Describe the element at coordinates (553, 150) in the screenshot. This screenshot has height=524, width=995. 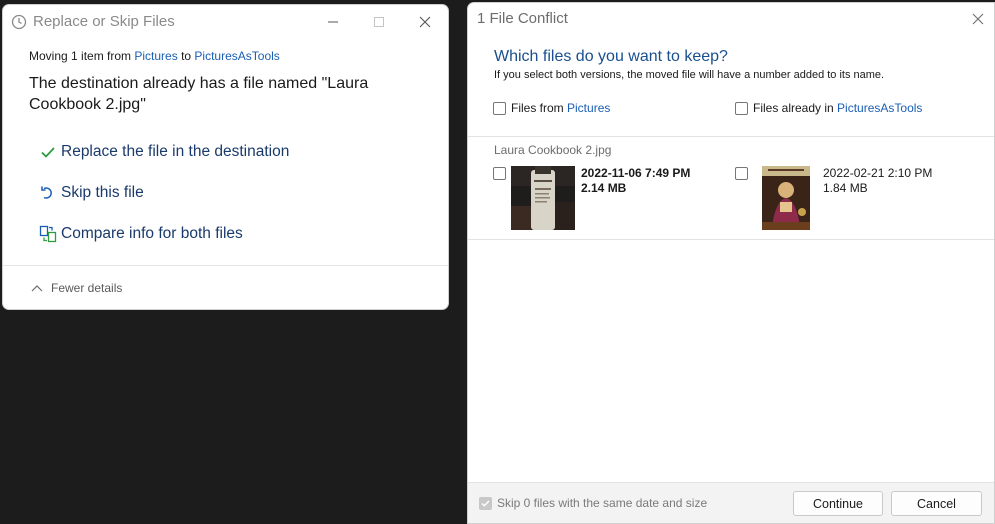
I see `conflict-file-name: Laura Cookbook 2.jpg` at that location.